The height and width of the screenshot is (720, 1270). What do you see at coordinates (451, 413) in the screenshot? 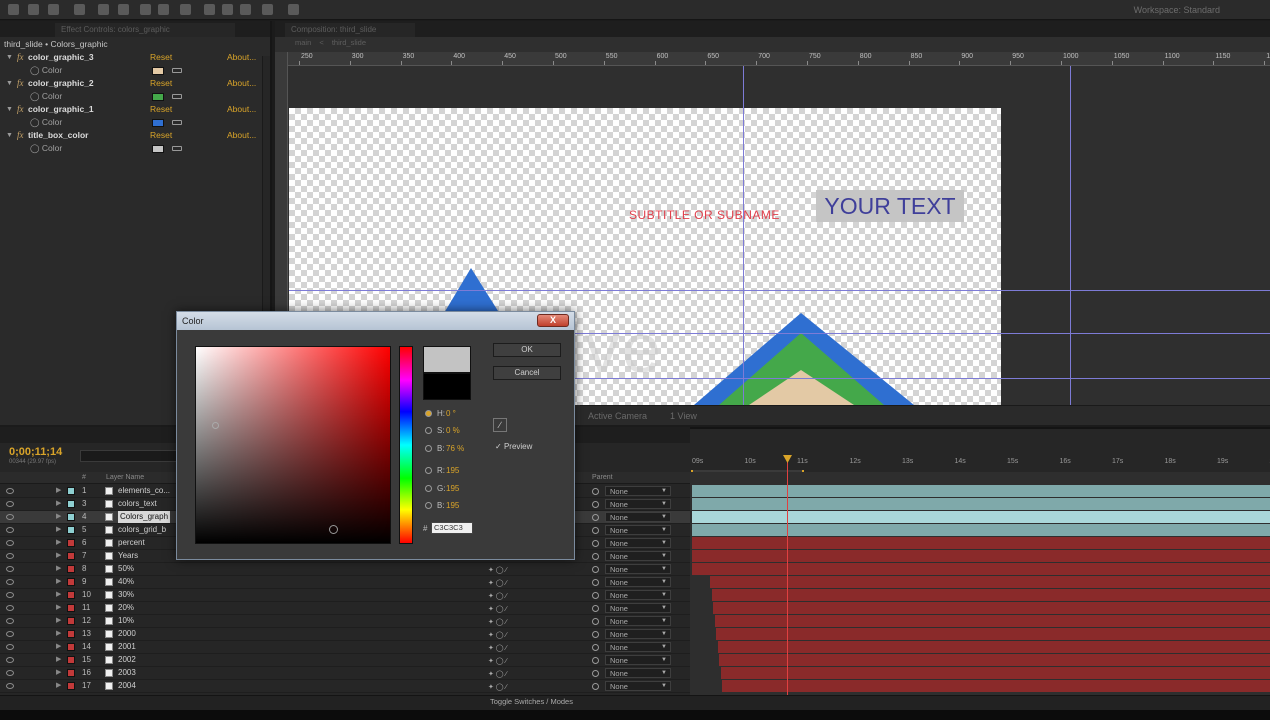
I see `hue-value: 0 °` at bounding box center [451, 413].